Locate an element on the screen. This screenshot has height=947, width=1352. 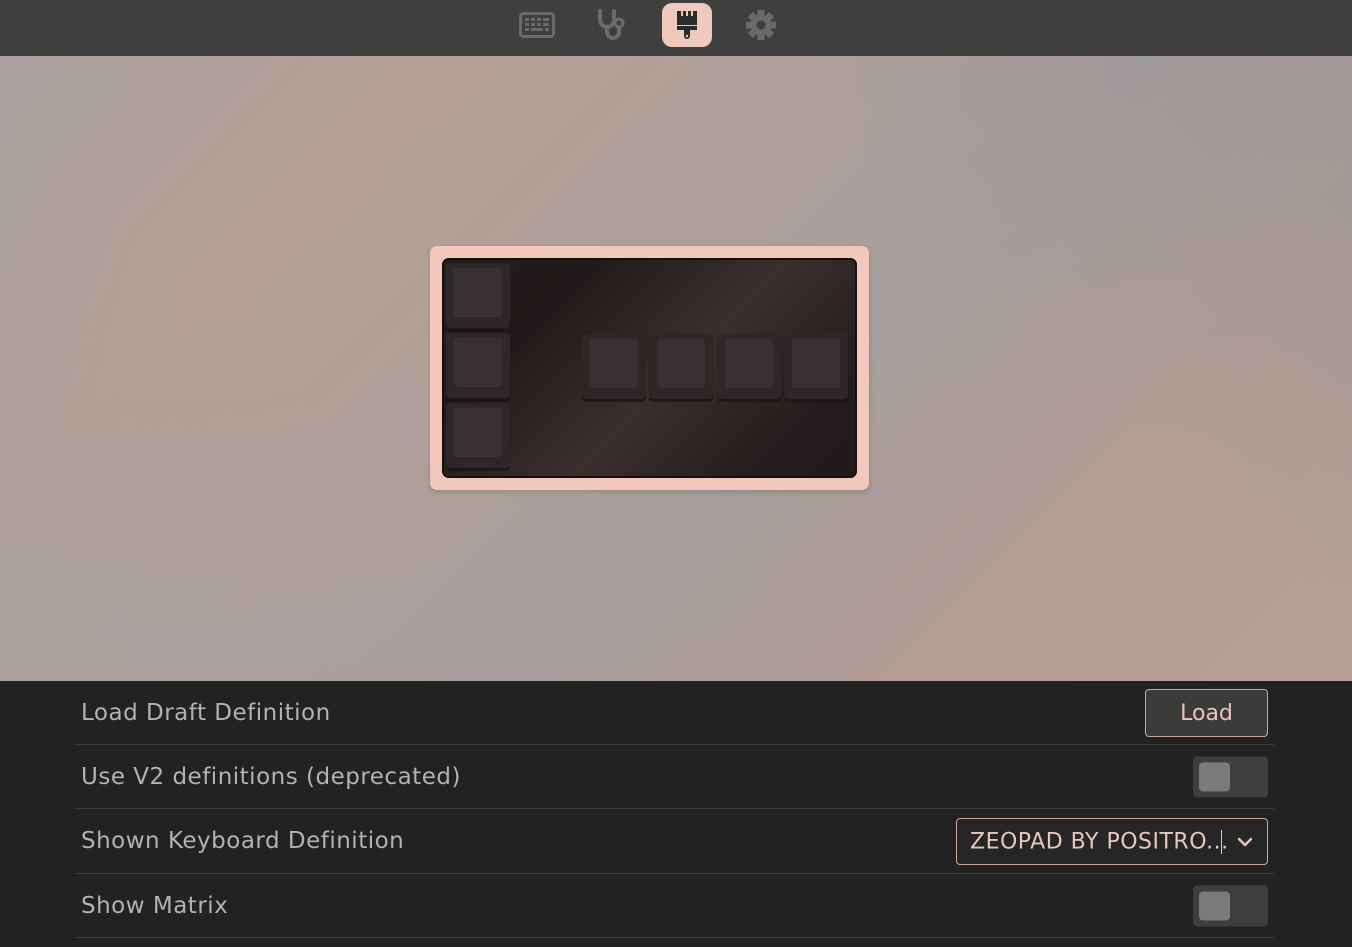
show-matrix-label: Show Matrix is located at coordinates (155, 905).